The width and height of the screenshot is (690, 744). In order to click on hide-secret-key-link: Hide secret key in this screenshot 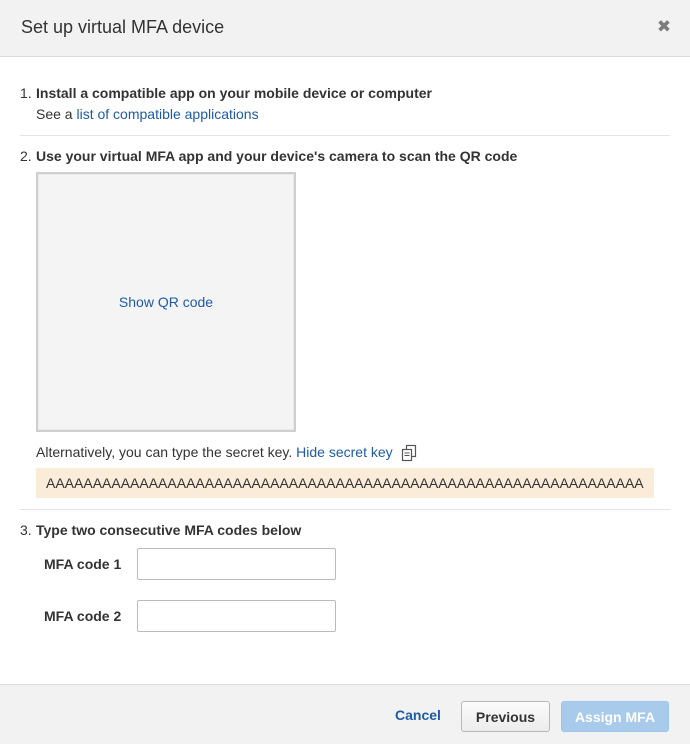, I will do `click(344, 452)`.